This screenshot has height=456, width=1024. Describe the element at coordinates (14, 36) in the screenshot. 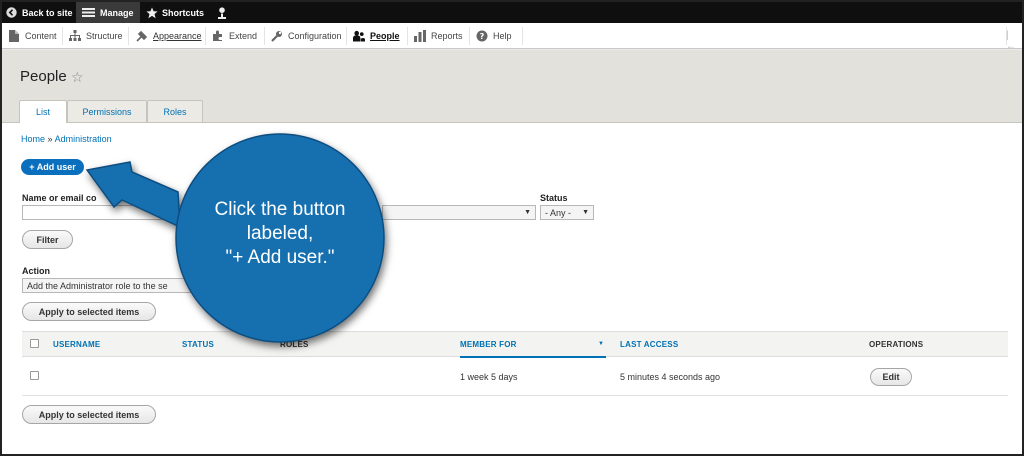

I see `content-icon` at that location.